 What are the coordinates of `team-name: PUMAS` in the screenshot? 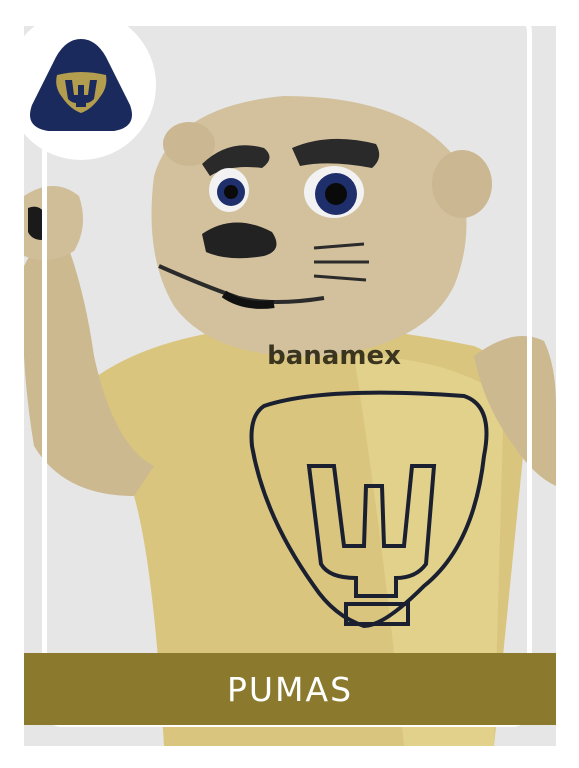 It's located at (290, 689).